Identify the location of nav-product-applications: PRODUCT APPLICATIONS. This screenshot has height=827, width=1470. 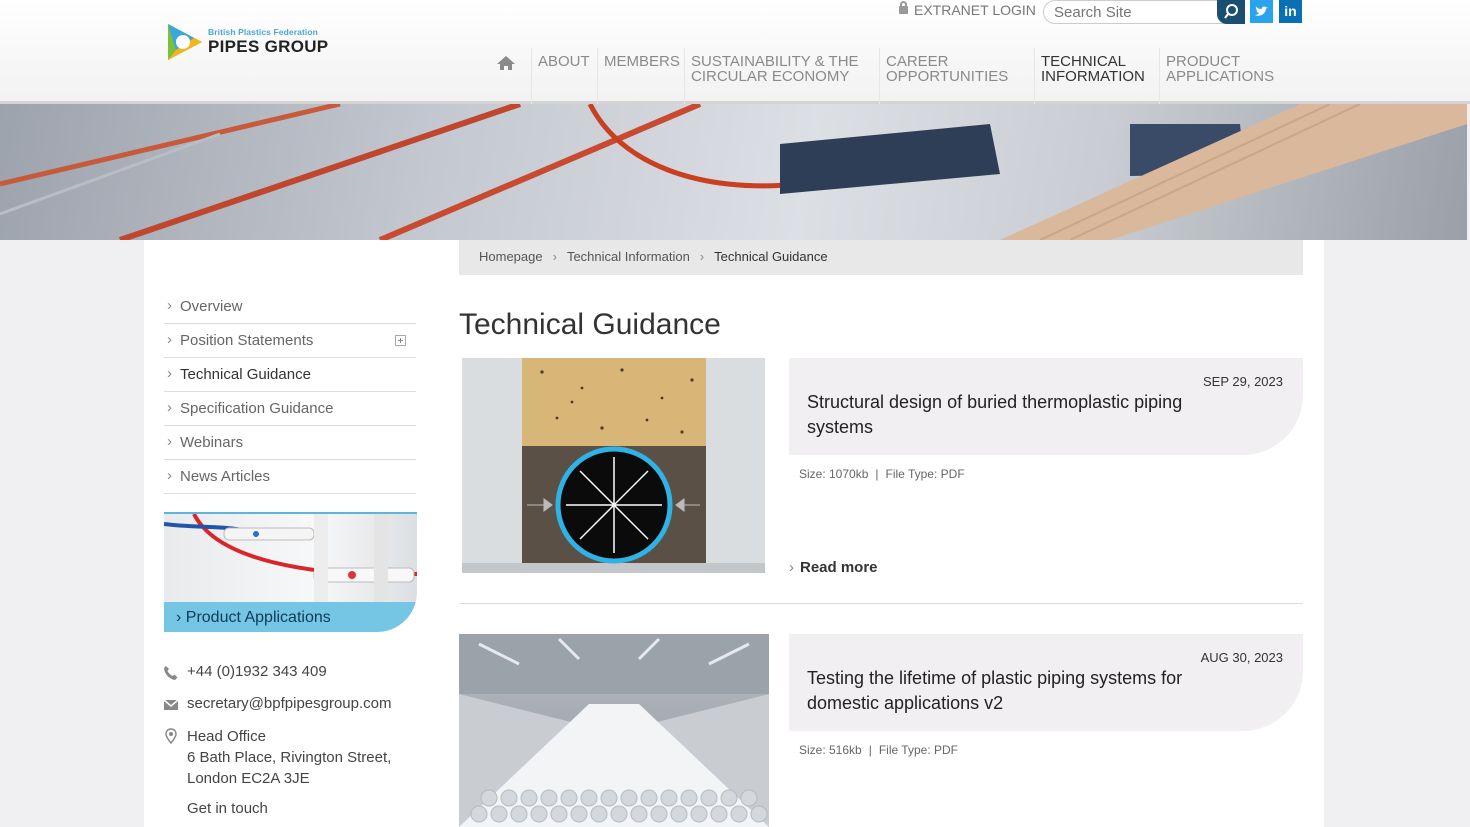
(1216, 76).